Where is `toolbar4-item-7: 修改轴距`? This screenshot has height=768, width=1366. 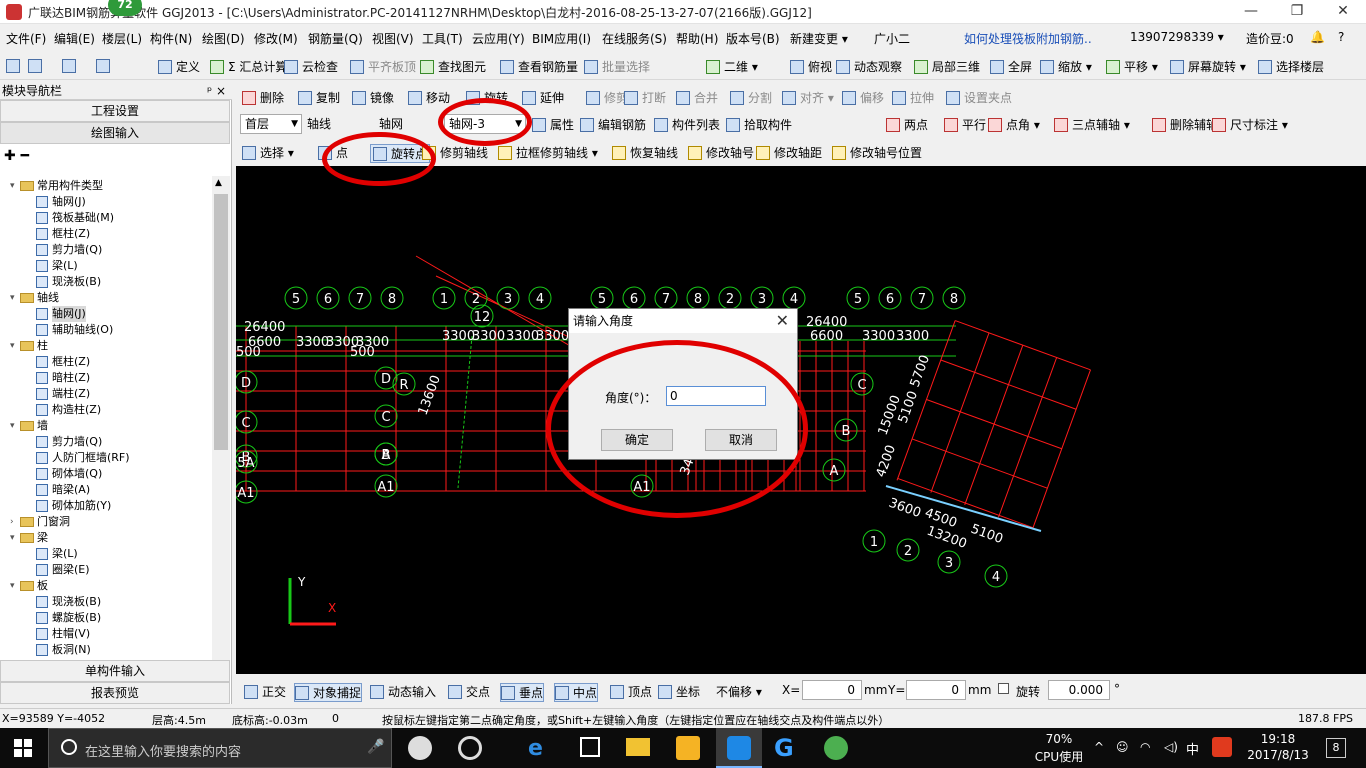 toolbar4-item-7: 修改轴距 is located at coordinates (789, 152).